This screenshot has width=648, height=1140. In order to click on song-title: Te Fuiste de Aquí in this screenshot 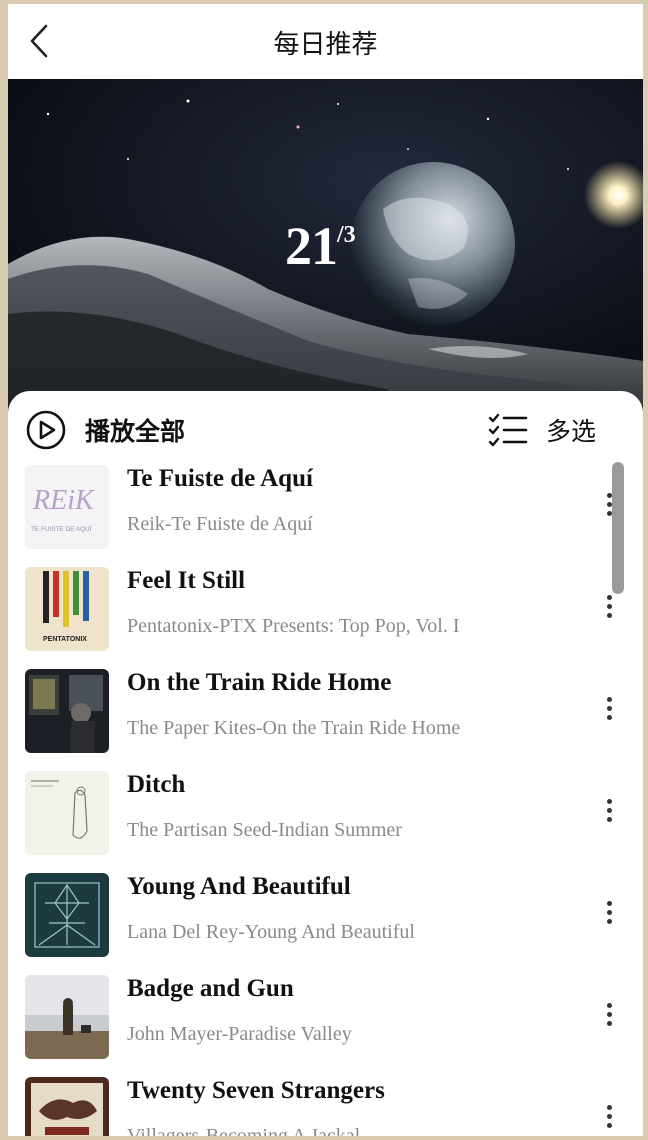, I will do `click(220, 478)`.